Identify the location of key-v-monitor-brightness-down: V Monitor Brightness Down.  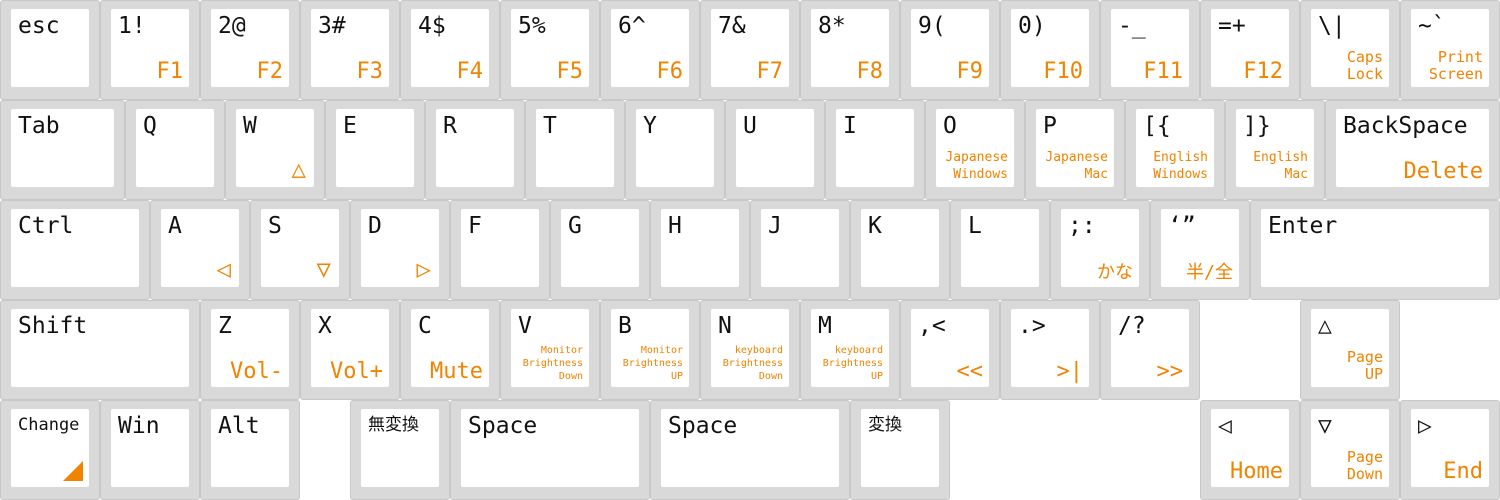
(550, 350).